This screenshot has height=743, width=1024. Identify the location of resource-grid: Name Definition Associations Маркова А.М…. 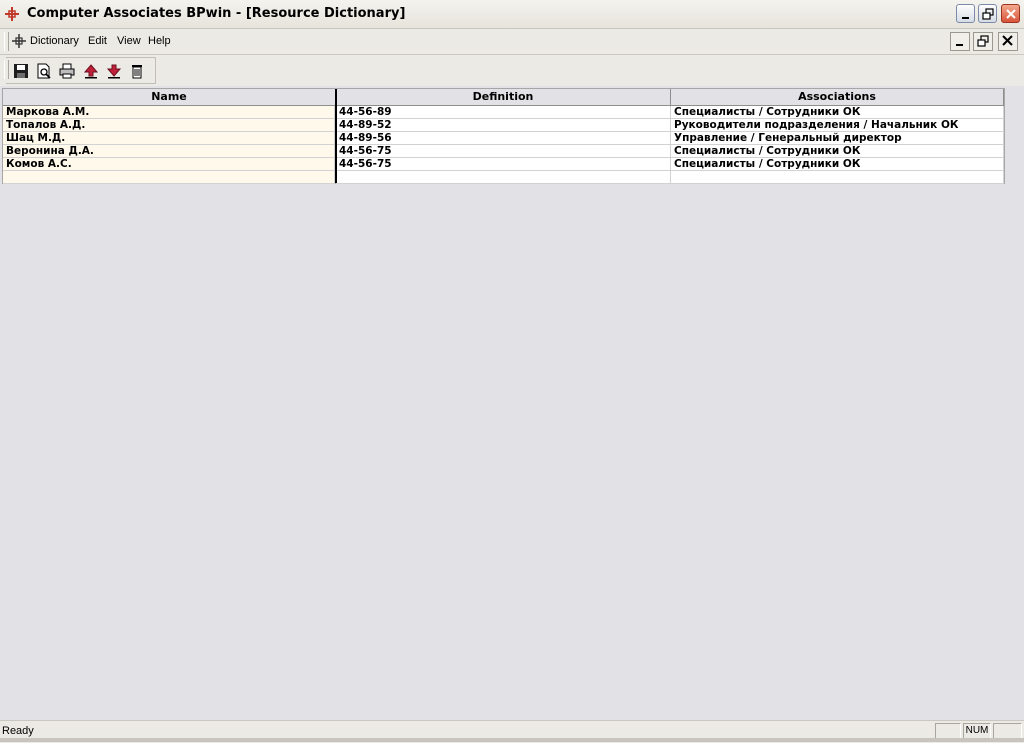
(503, 136).